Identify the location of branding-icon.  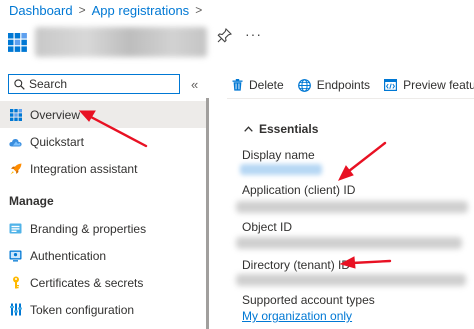
(15, 228).